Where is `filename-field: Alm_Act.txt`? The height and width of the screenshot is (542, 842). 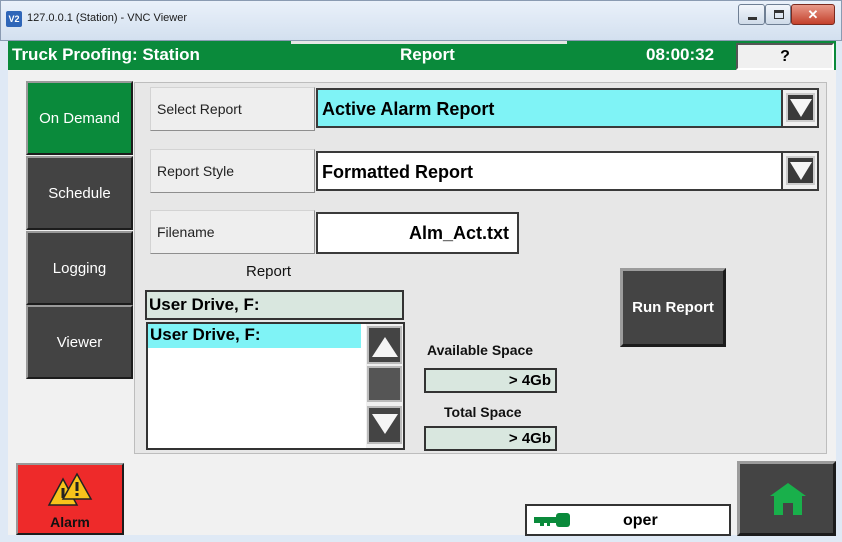 filename-field: Alm_Act.txt is located at coordinates (417, 233).